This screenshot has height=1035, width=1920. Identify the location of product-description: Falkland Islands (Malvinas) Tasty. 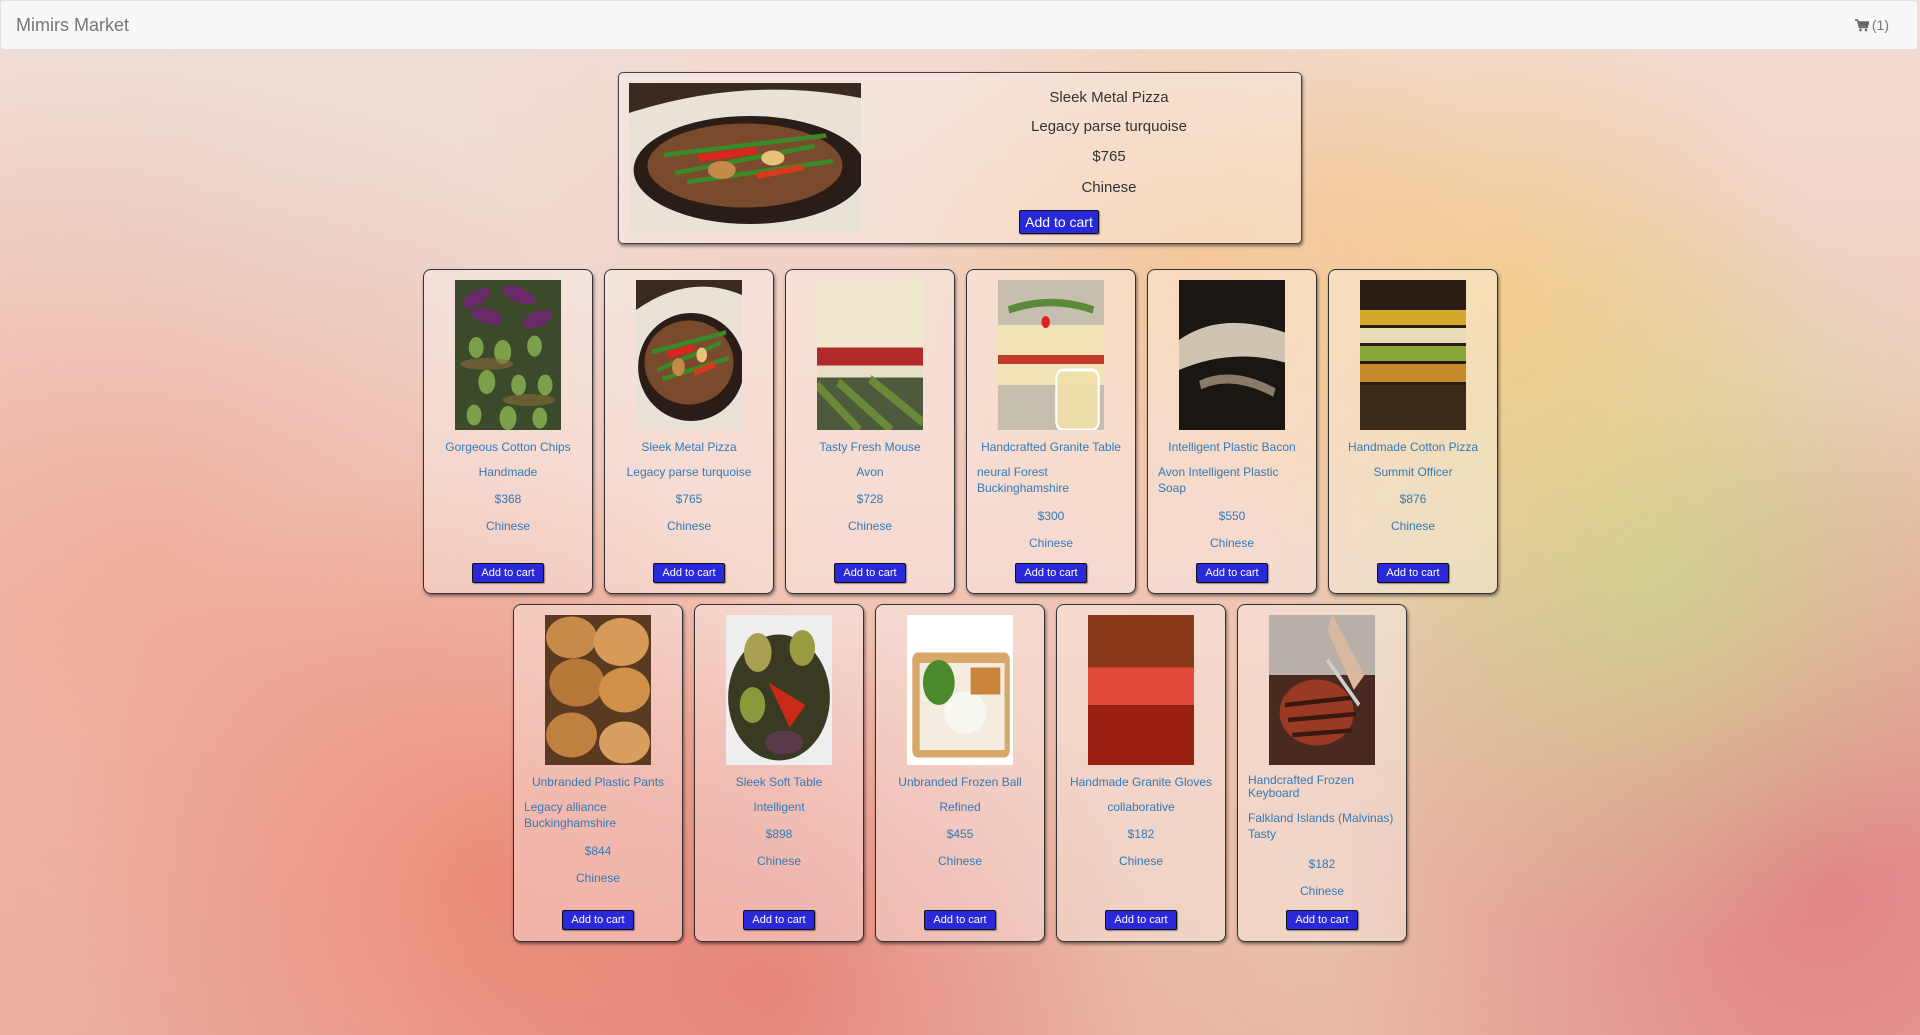
(1321, 826).